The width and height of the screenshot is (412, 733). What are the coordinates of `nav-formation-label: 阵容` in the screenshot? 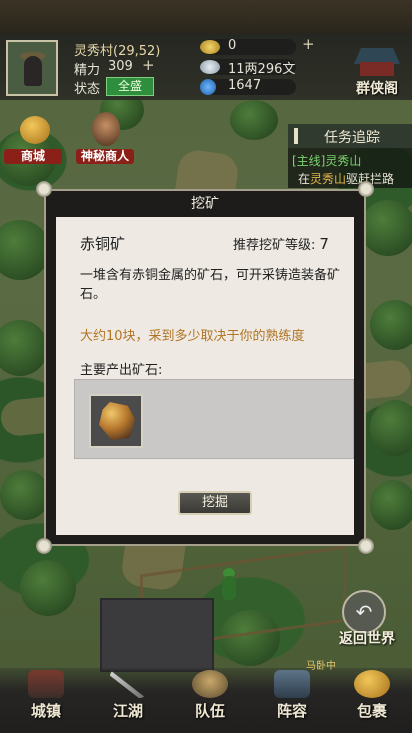 It's located at (291, 711).